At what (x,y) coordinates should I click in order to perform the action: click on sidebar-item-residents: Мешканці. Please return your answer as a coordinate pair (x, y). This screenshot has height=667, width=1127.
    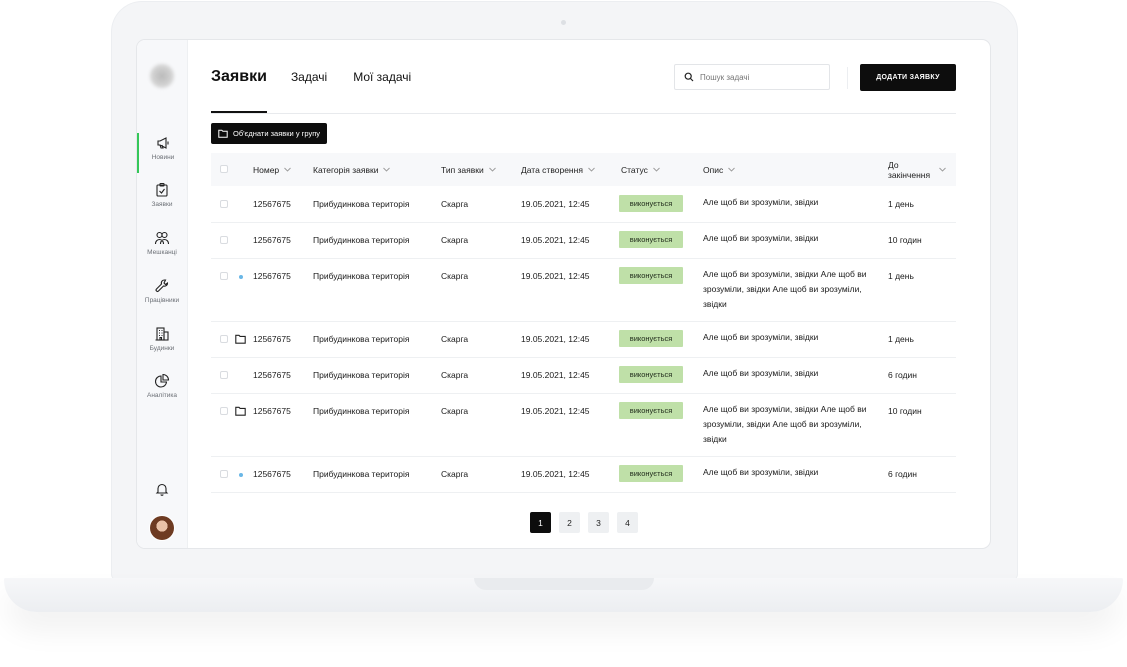
    Looking at the image, I should click on (162, 248).